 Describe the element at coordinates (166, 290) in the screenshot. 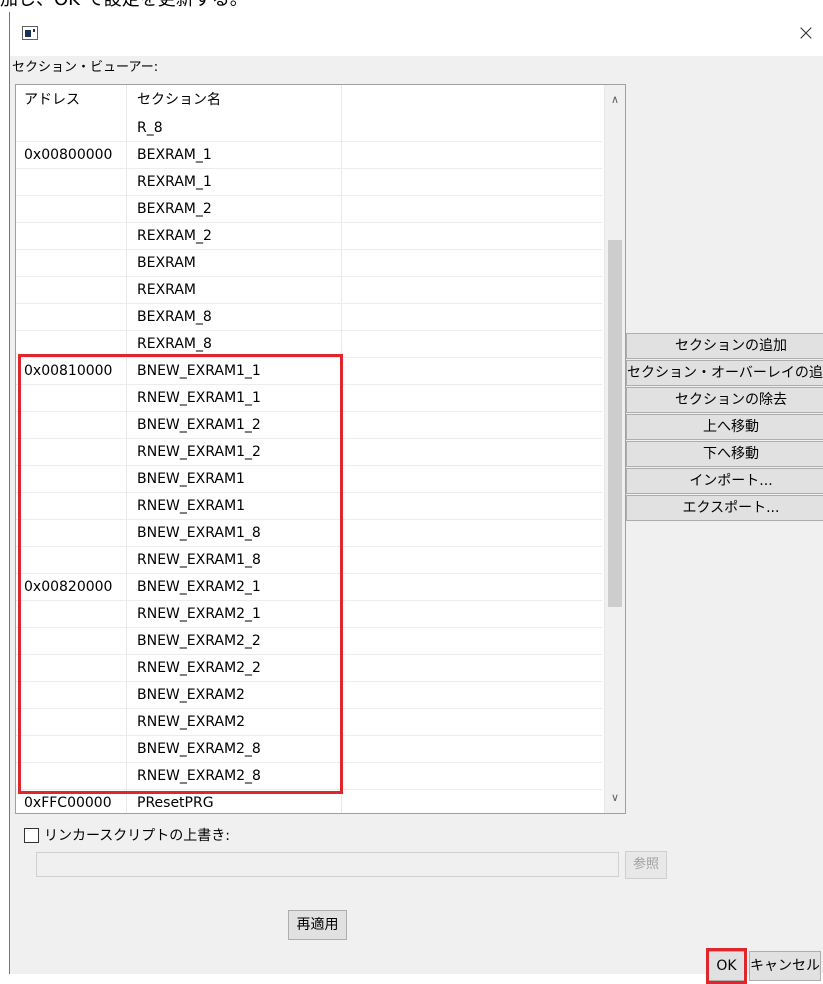

I see `row-section-name: REXRAM` at that location.